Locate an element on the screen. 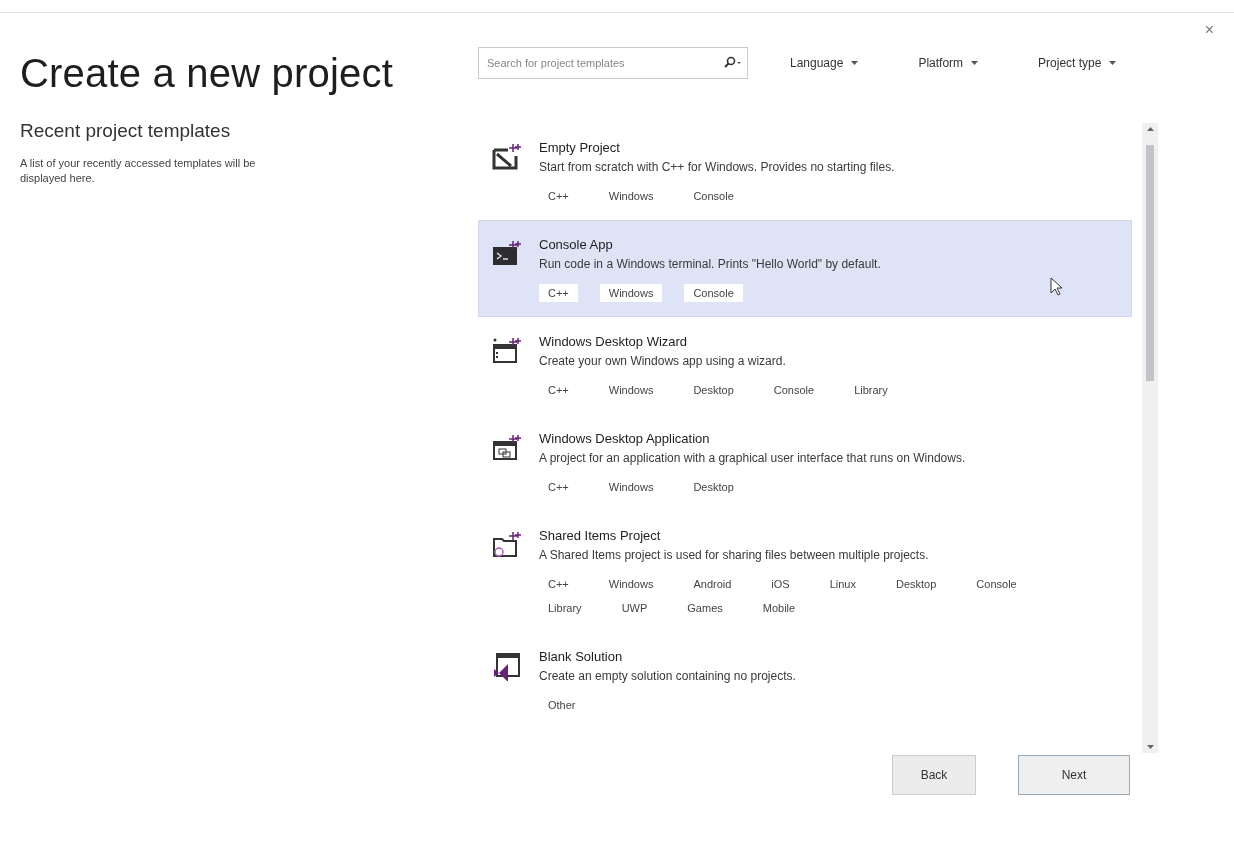  template-item: Shared Items Project A Shared Items project is used for sharing files between multiple projects. C++ Windows Android iOS Linux Desktop Console Library UWP Games Mobile is located at coordinates (805, 571).